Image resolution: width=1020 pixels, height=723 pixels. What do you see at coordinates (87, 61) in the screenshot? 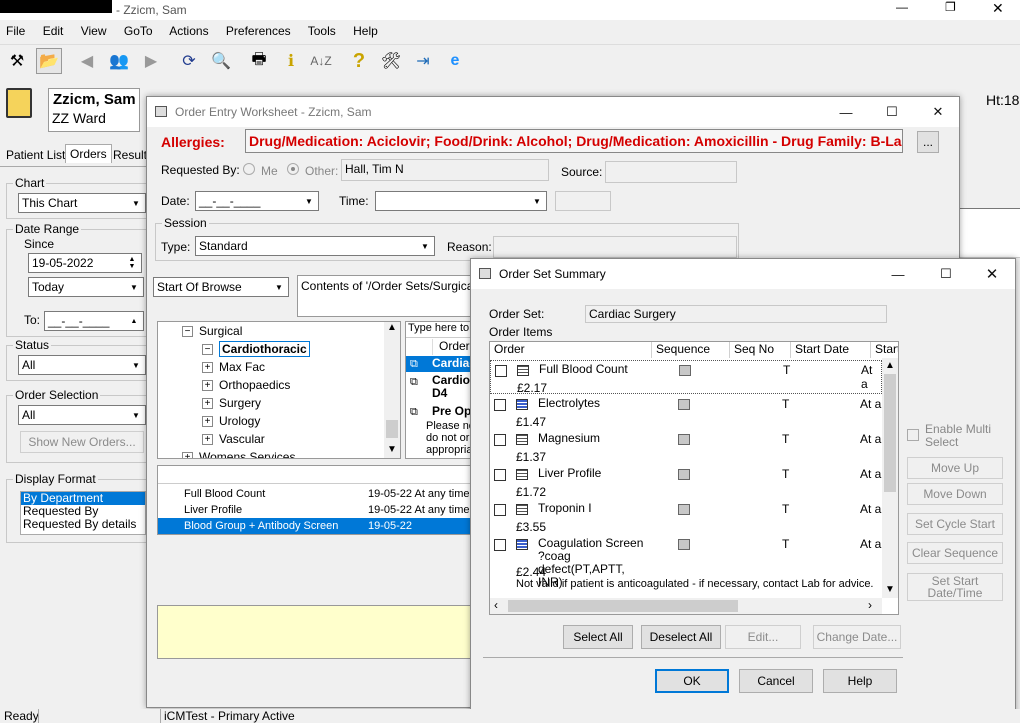
I see `back-icon: ◀` at bounding box center [87, 61].